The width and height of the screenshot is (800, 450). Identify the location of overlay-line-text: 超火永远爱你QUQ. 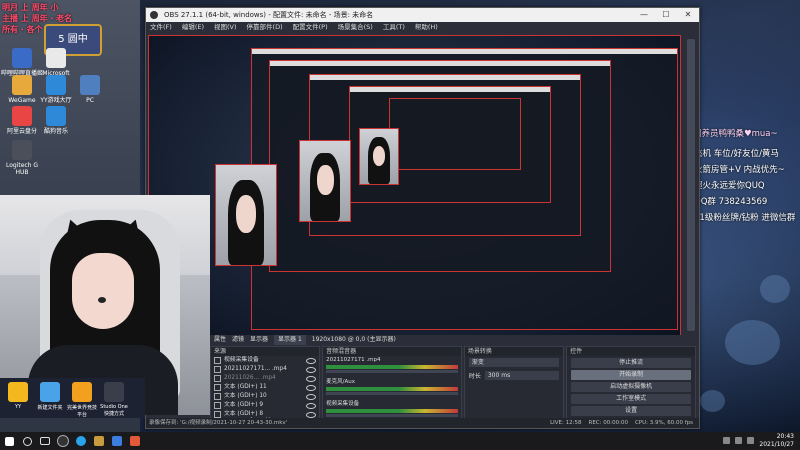
(729, 186).